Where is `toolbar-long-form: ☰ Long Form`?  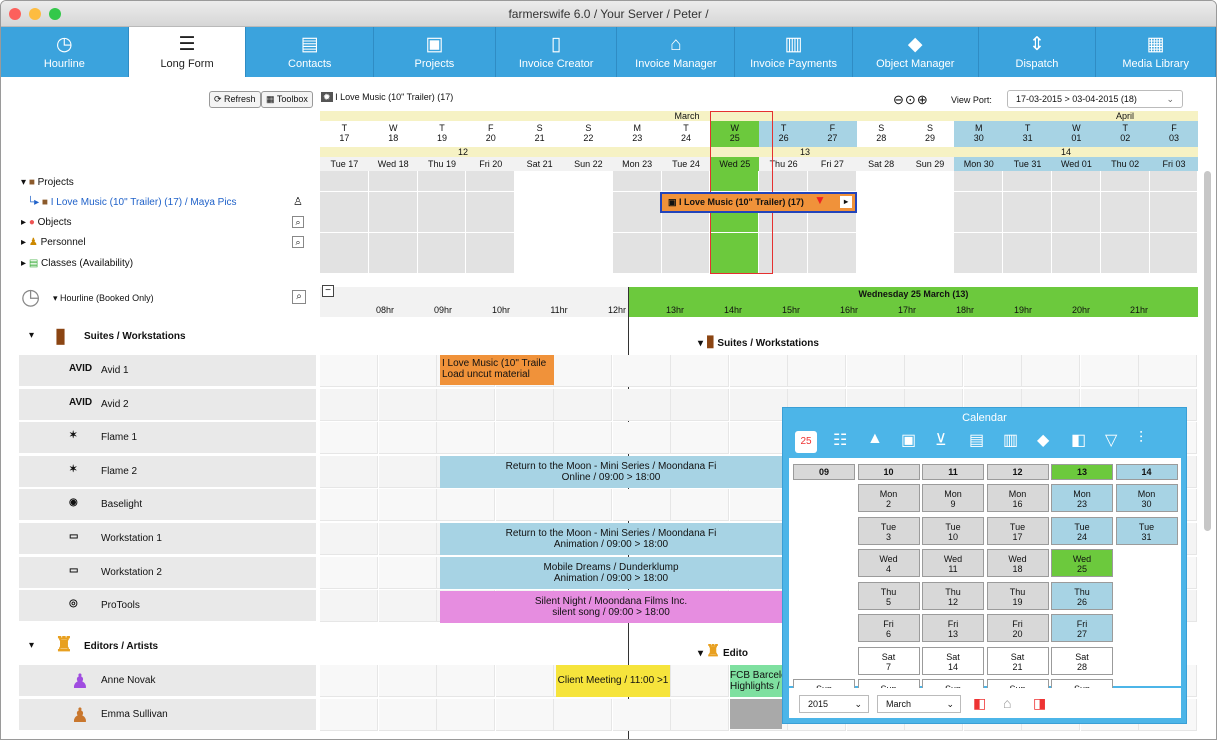 toolbar-long-form: ☰ Long Form is located at coordinates (187, 52).